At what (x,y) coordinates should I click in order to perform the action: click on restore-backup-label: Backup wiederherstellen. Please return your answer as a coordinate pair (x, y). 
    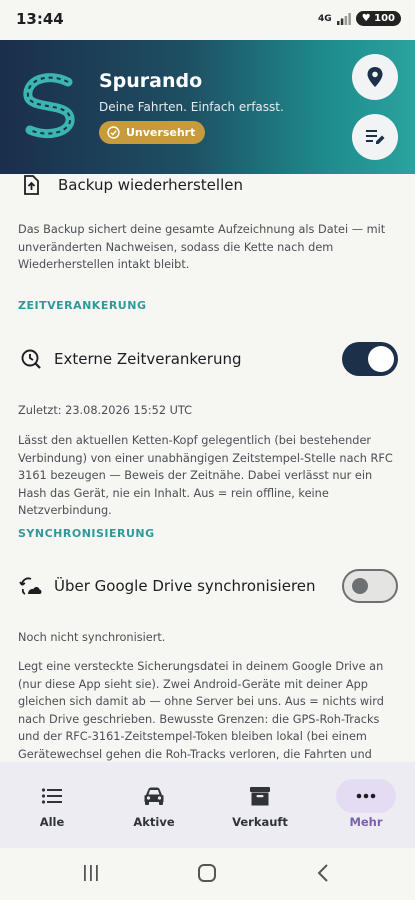
    Looking at the image, I should click on (150, 185).